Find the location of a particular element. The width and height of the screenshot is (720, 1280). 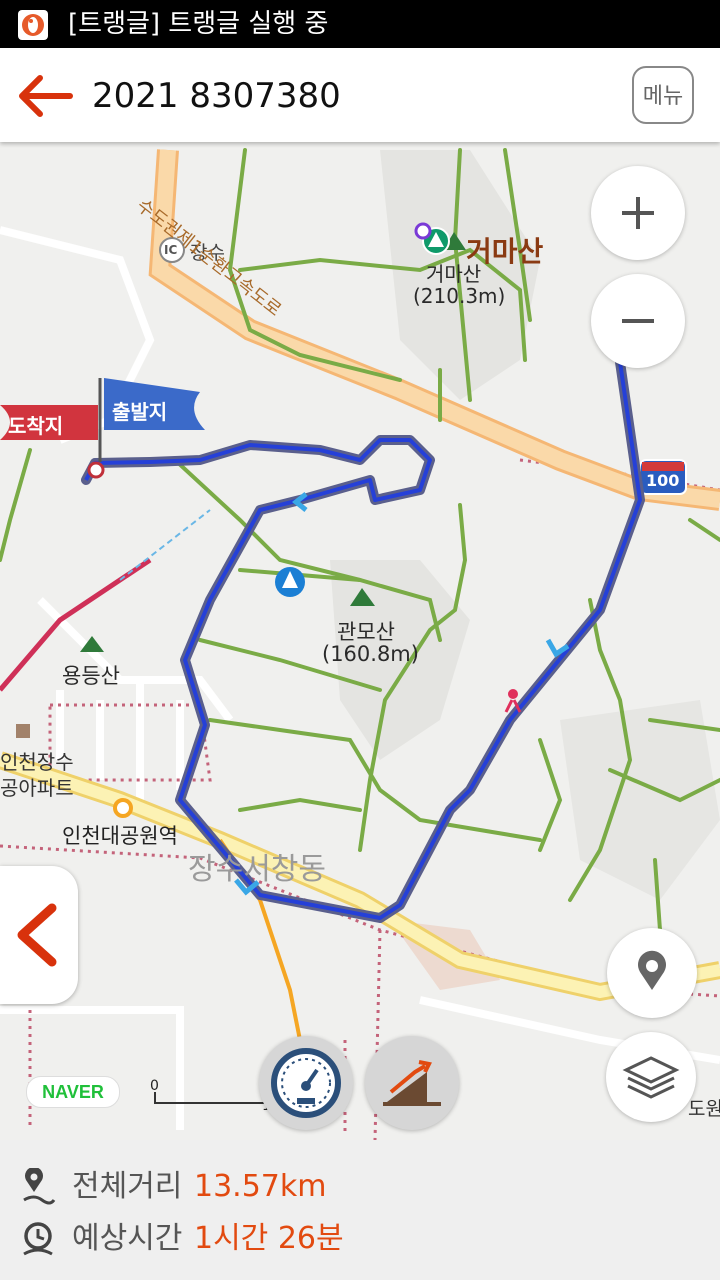

app-header: 2021 8307380 메뉴 is located at coordinates (360, 95).